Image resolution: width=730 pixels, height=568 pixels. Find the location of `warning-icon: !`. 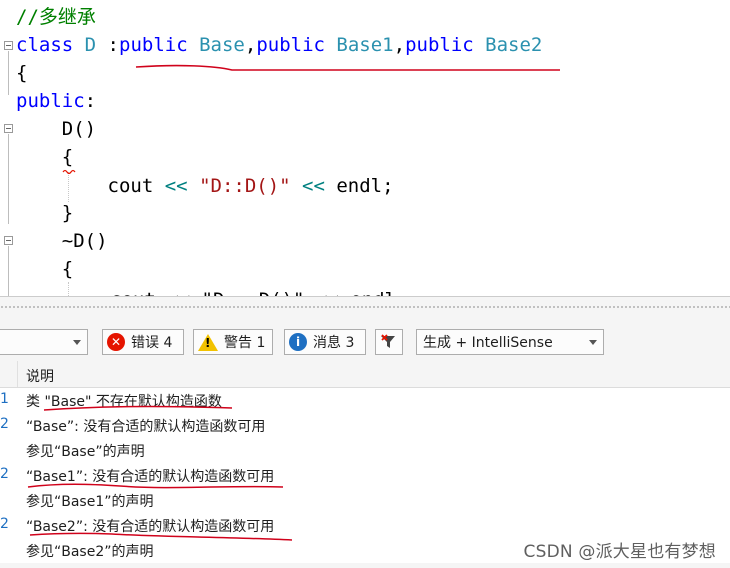

warning-icon: ! is located at coordinates (208, 342).